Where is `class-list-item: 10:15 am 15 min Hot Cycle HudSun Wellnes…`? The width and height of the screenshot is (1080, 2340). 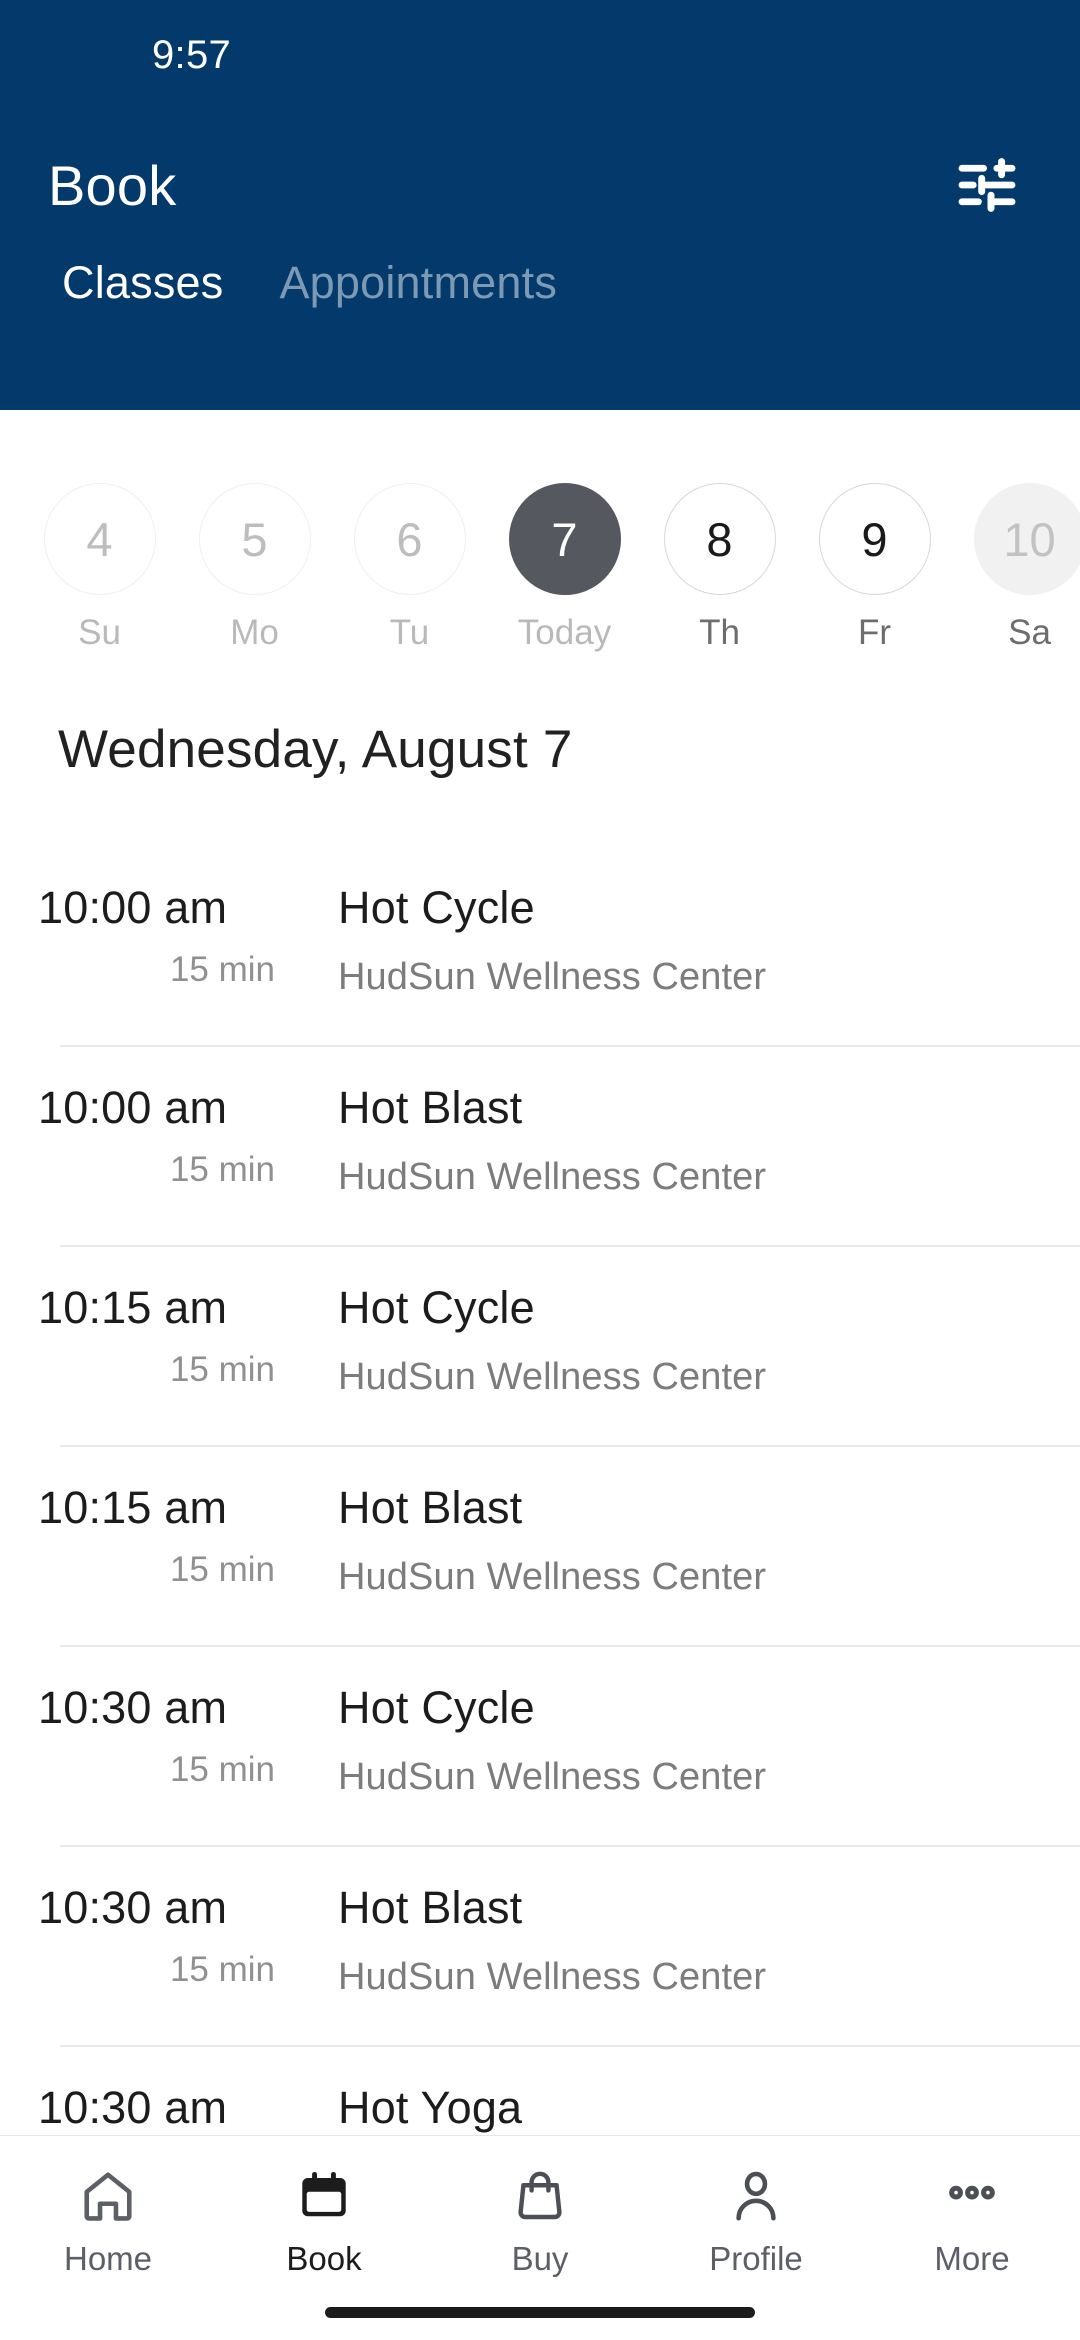
class-list-item: 10:15 am 15 min Hot Cycle HudSun Wellnes… is located at coordinates (540, 1345).